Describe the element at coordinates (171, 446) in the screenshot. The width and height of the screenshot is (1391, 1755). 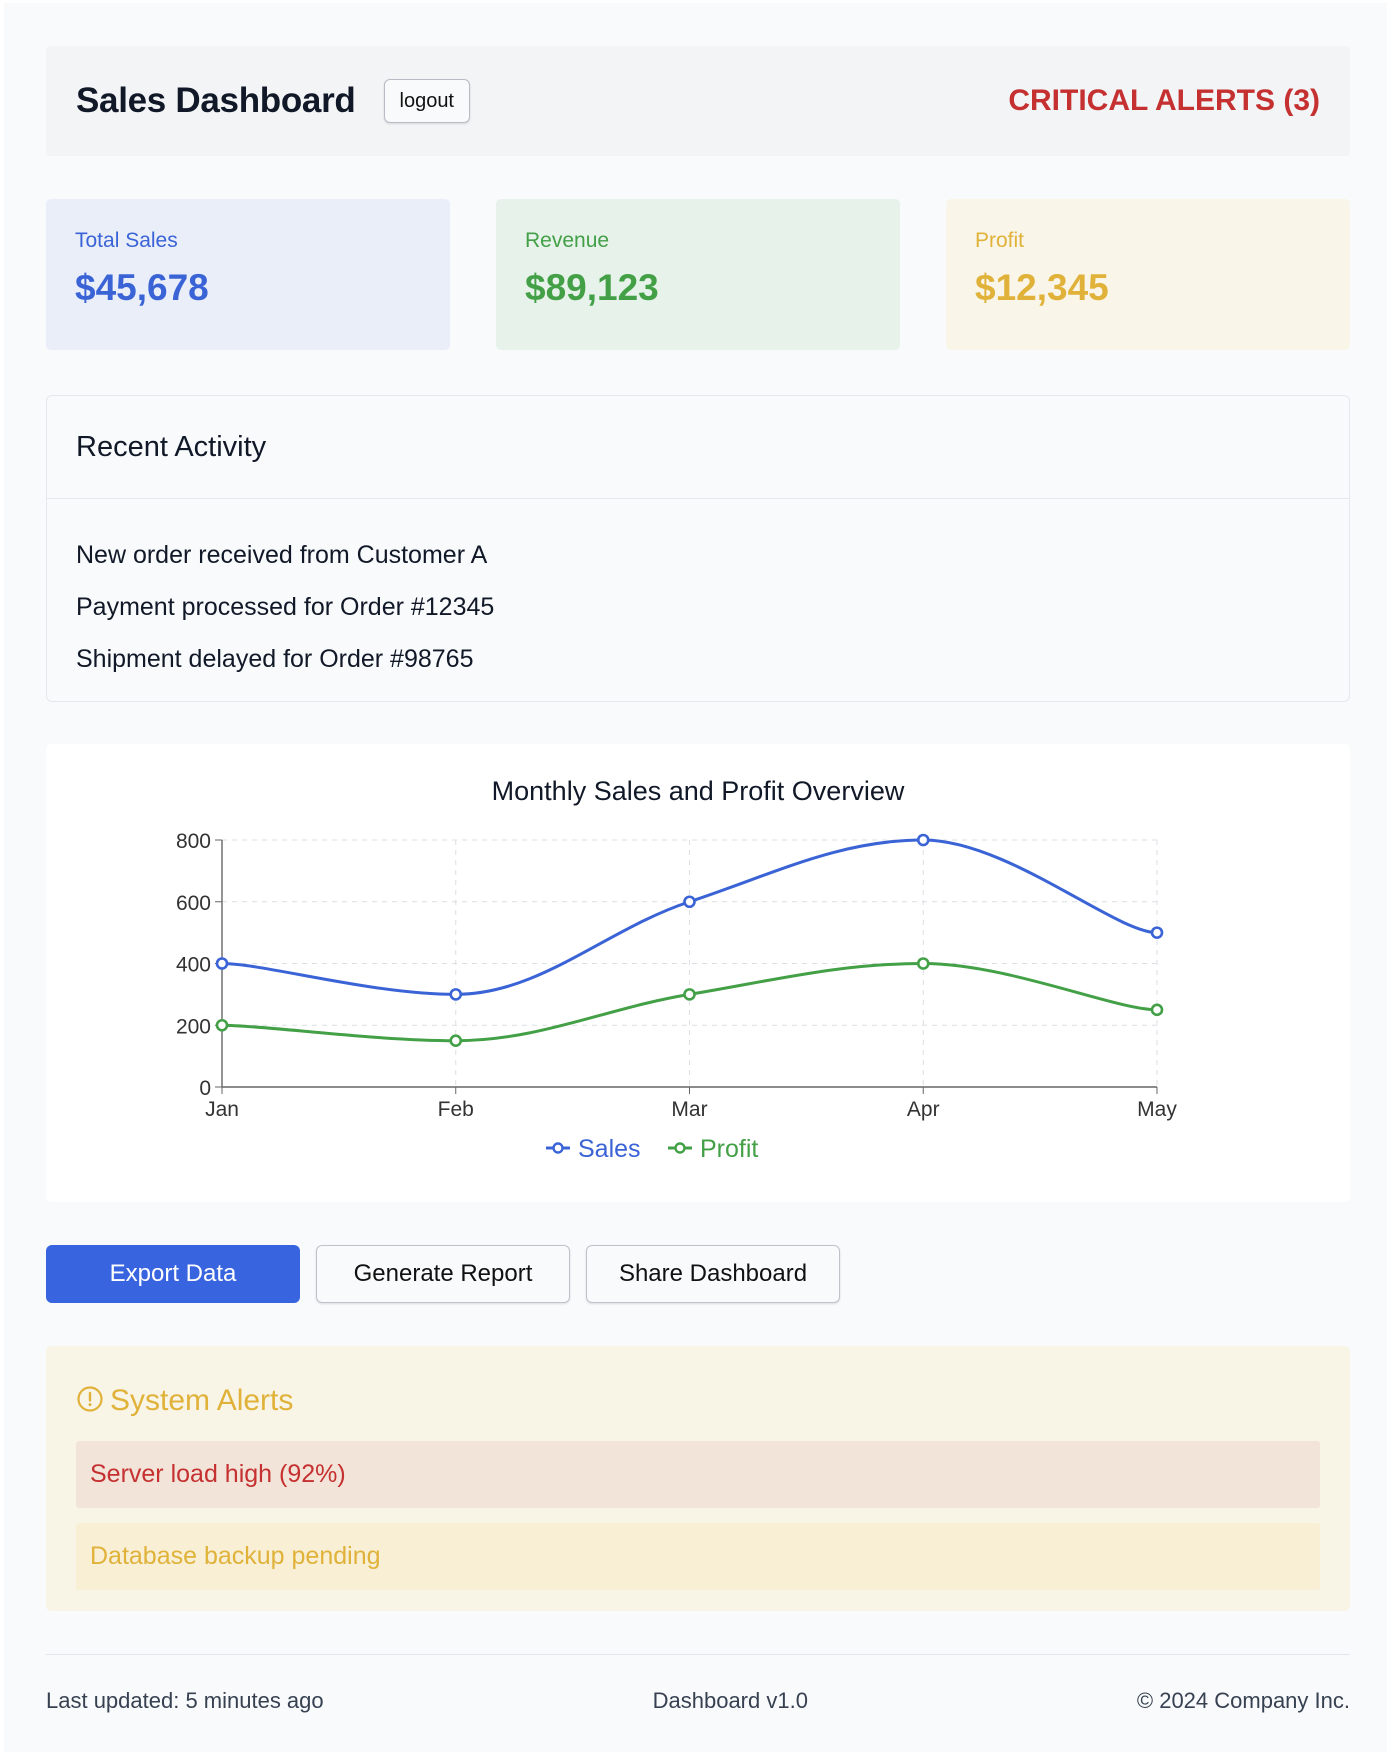
I see `recent-activity-title: Recent Activity` at that location.